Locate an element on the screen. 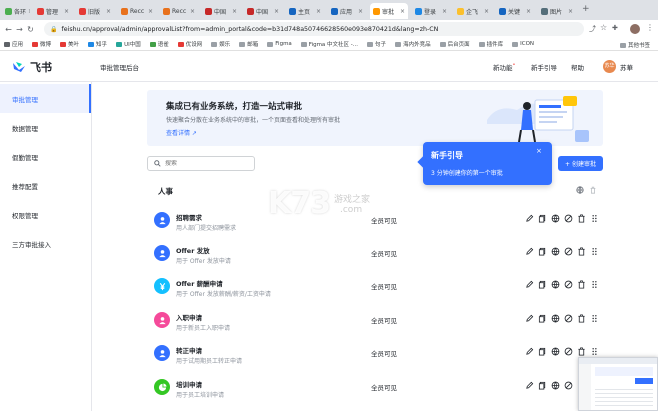  bookmark-item: ICON is located at coordinates (523, 44).